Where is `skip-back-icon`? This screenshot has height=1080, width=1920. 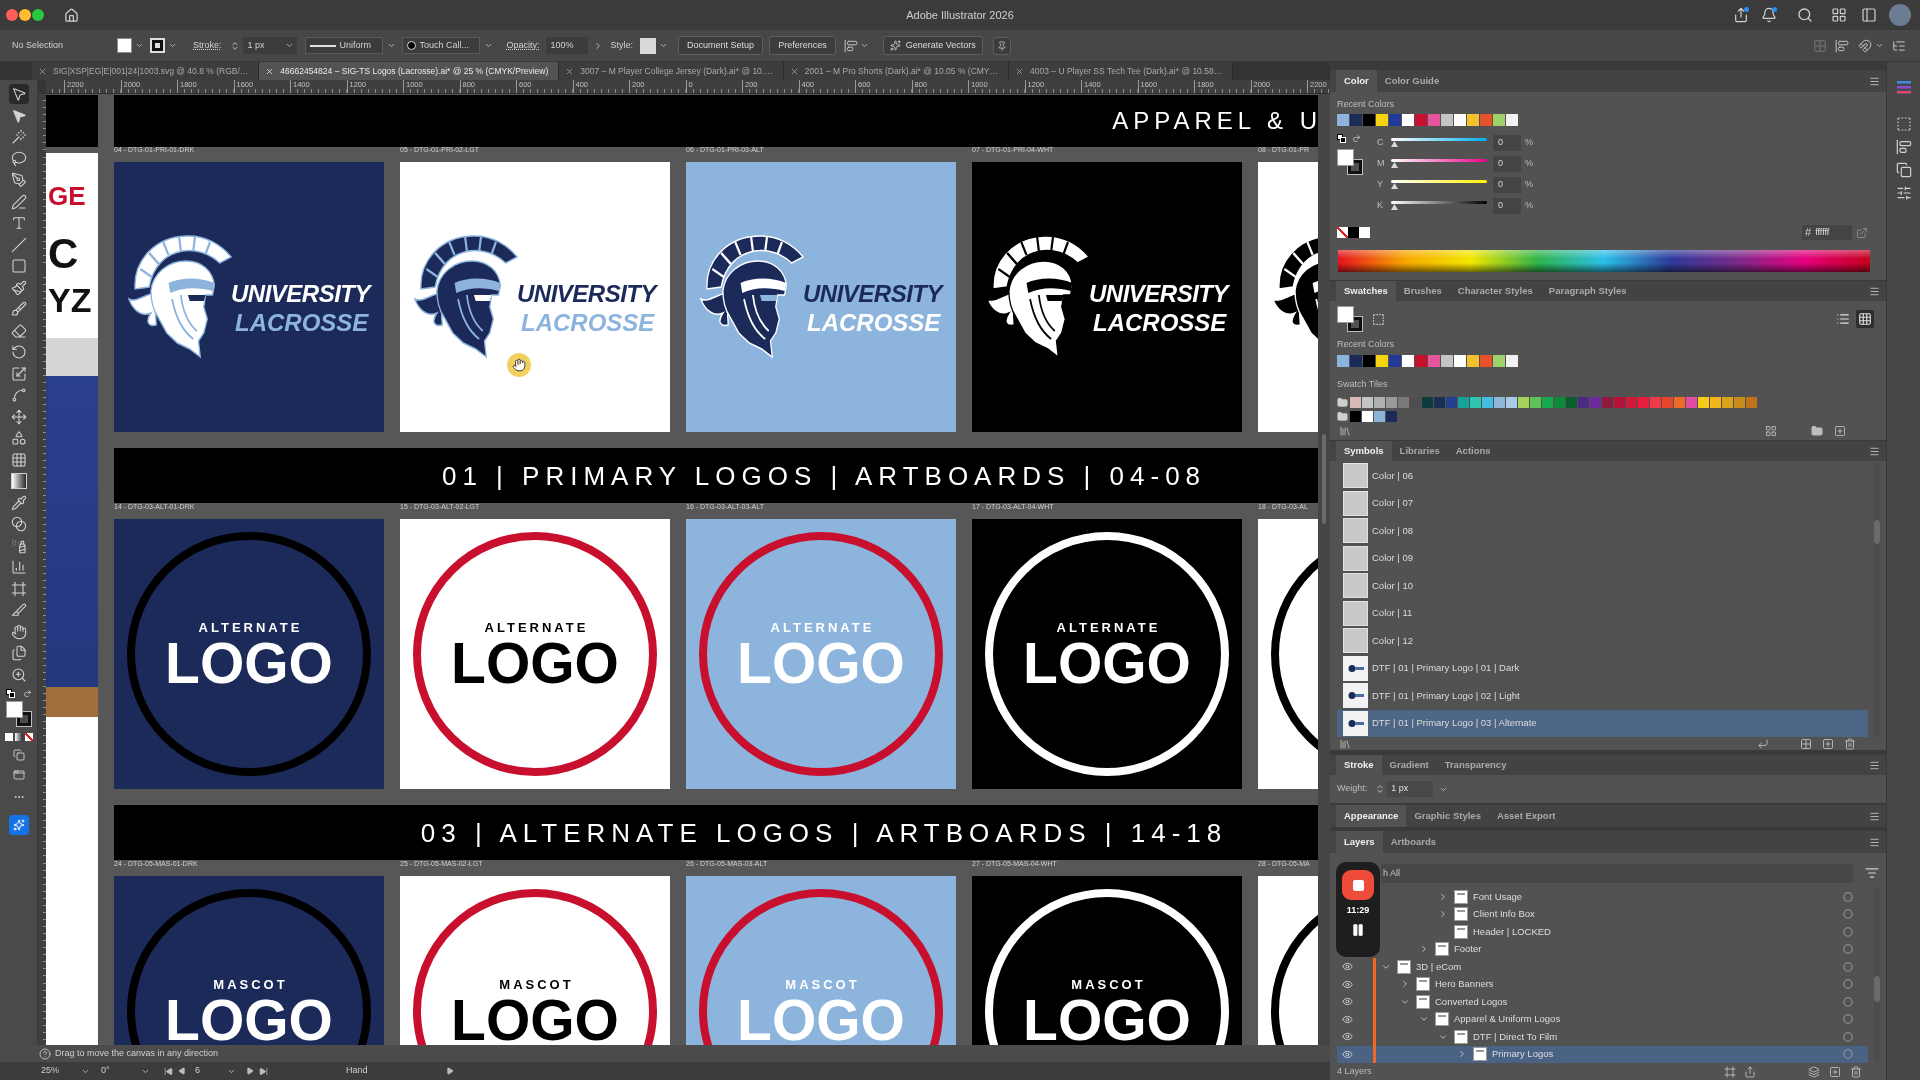 skip-back-icon is located at coordinates (168, 1071).